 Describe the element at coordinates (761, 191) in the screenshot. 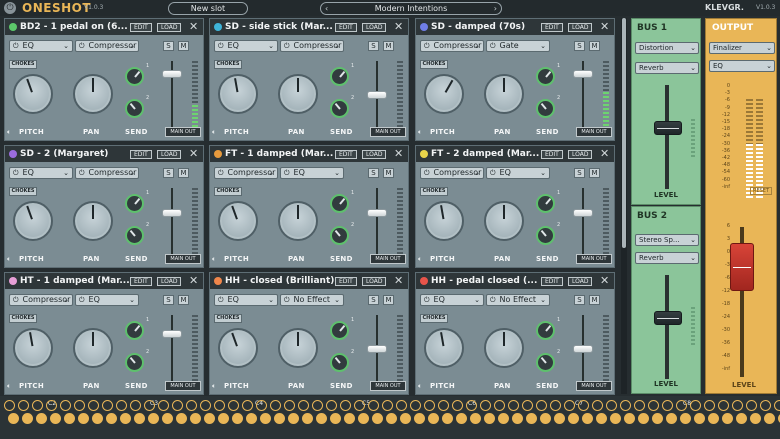

I see `reset-button: RESET` at that location.